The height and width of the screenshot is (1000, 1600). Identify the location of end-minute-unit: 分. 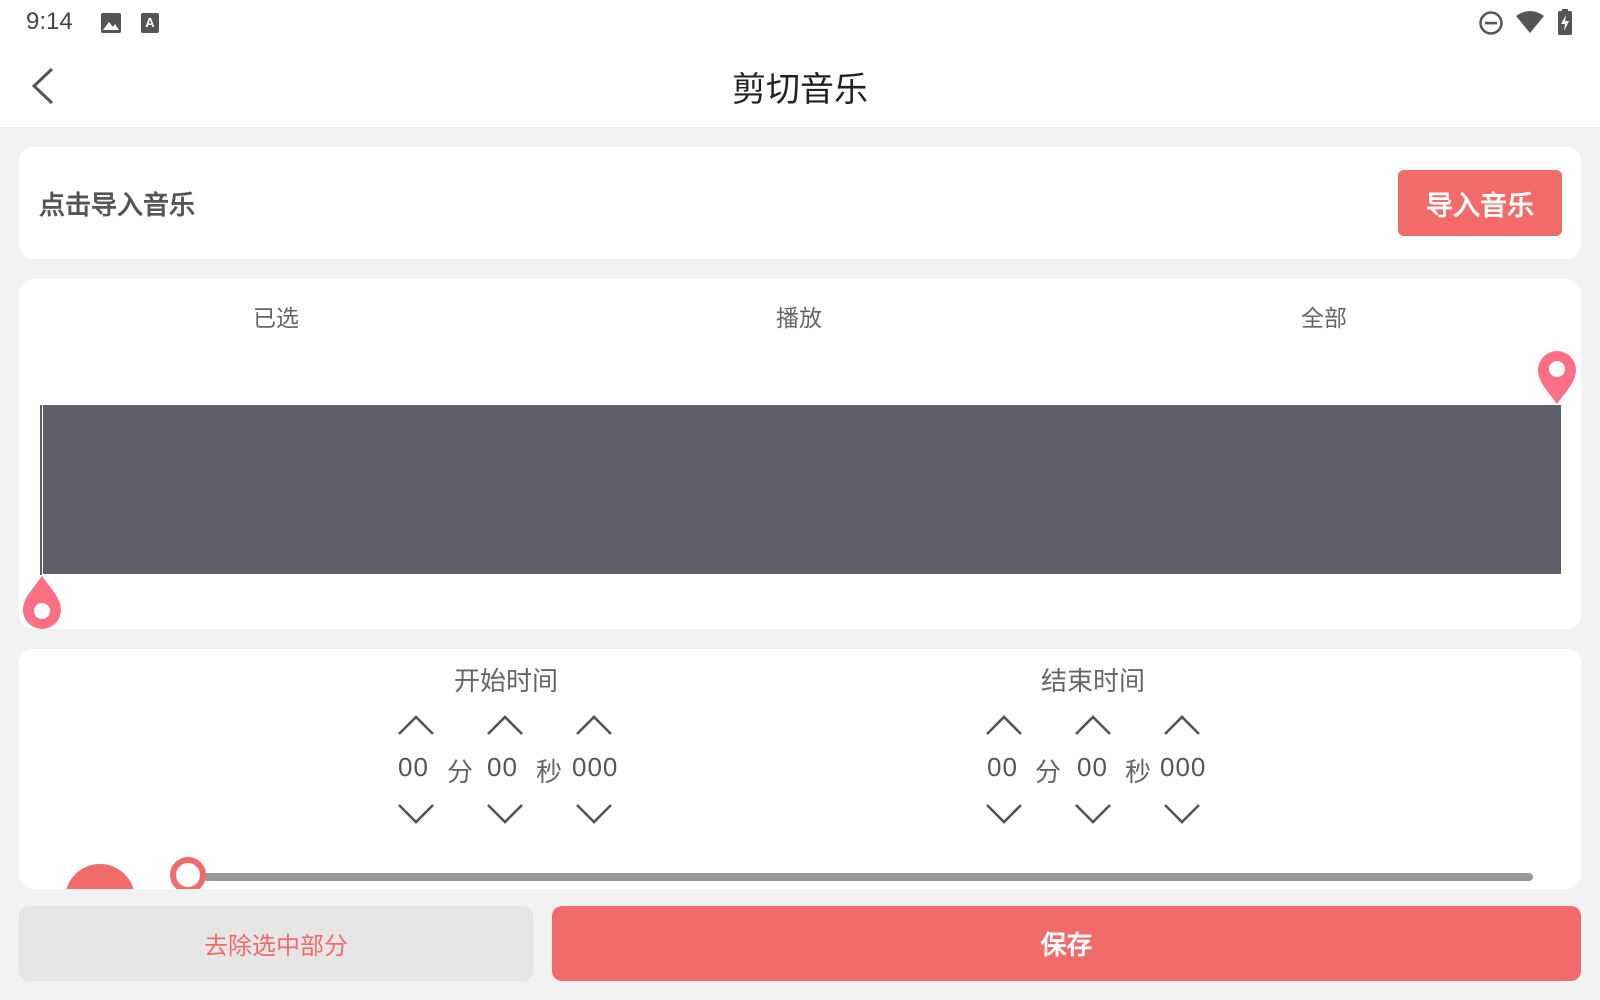
(1048, 773).